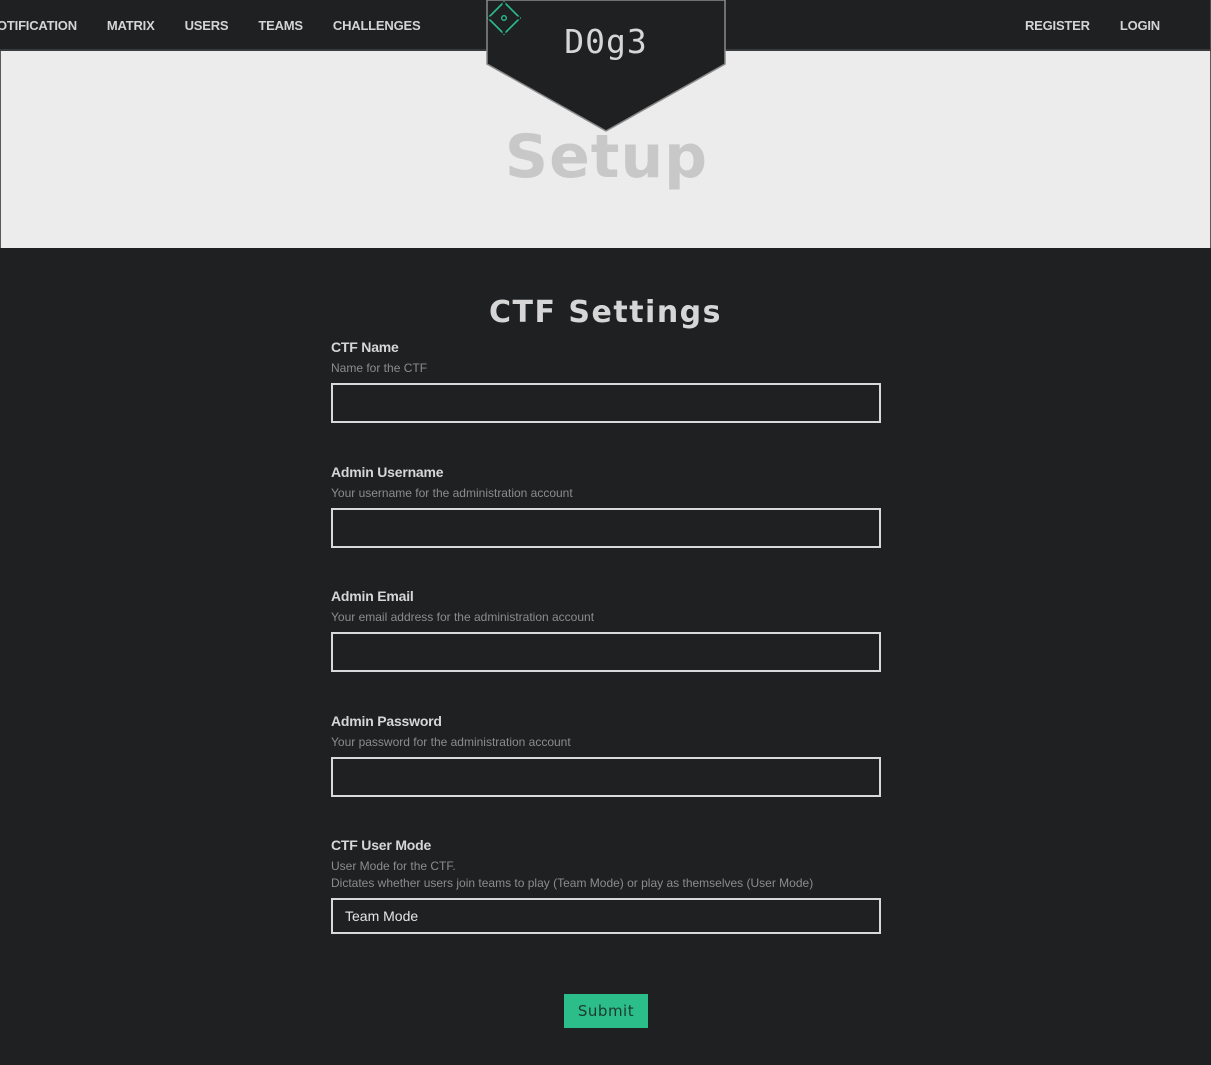  Describe the element at coordinates (606, 41) in the screenshot. I see `logo-text: D0g3` at that location.